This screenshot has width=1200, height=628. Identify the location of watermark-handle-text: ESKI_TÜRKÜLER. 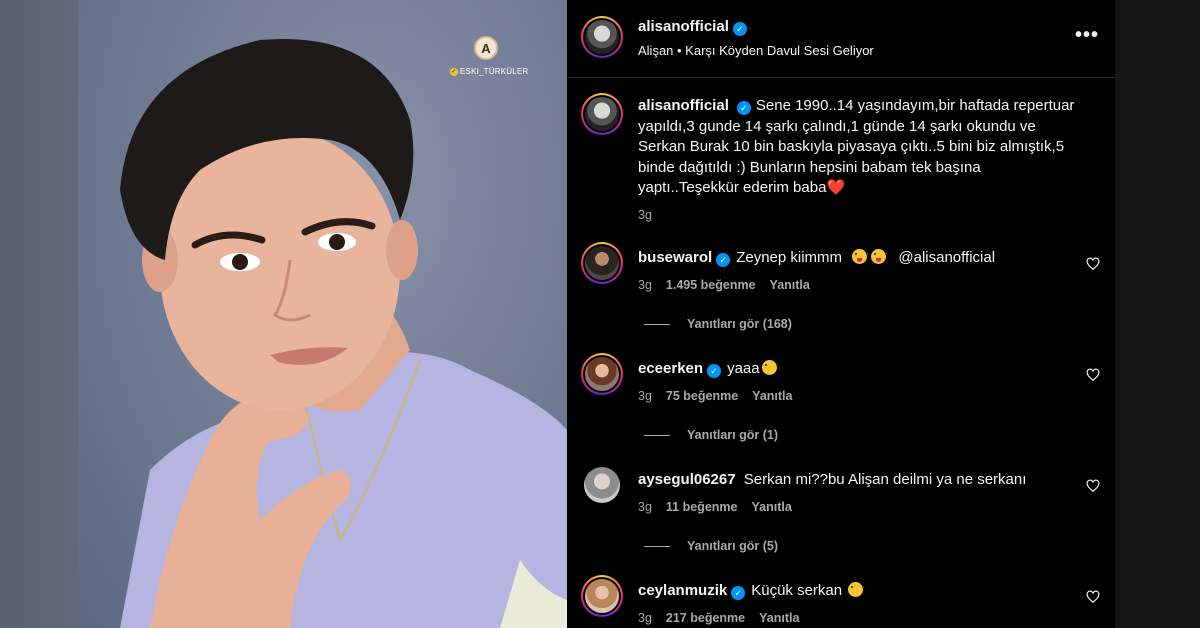
(494, 71).